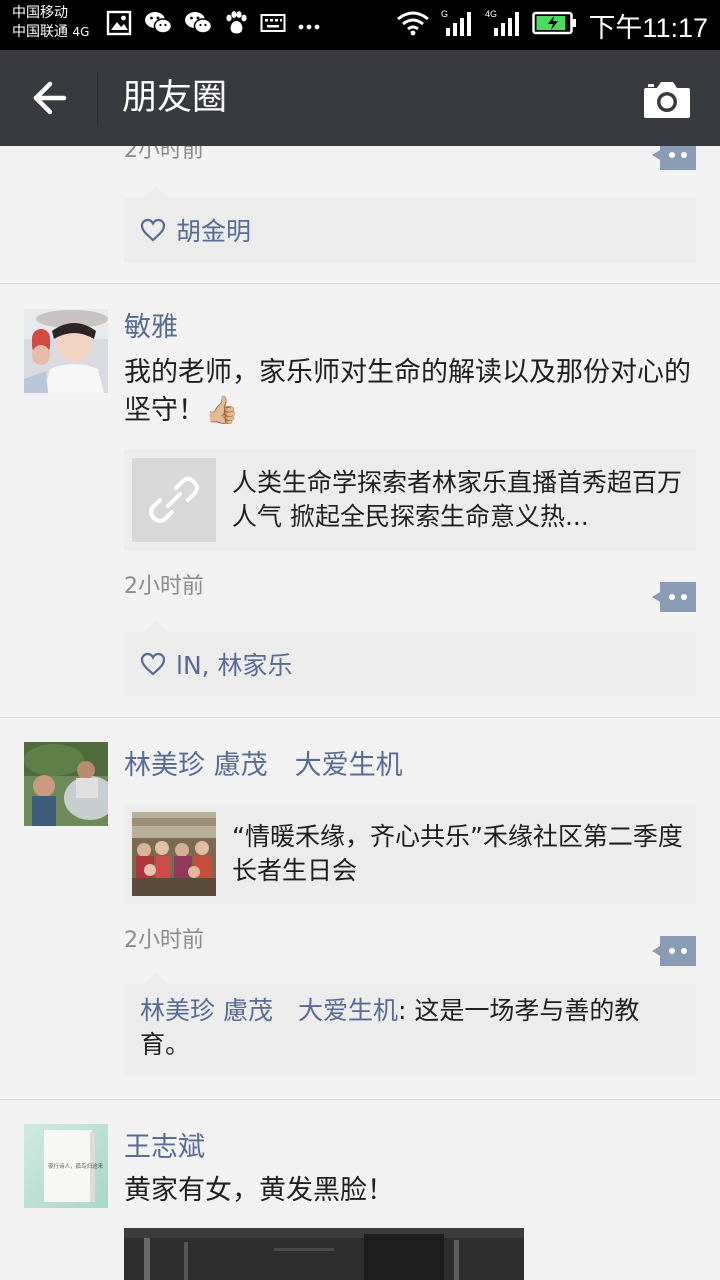  Describe the element at coordinates (175, 98) in the screenshot. I see `page-title: 朋友圈` at that location.